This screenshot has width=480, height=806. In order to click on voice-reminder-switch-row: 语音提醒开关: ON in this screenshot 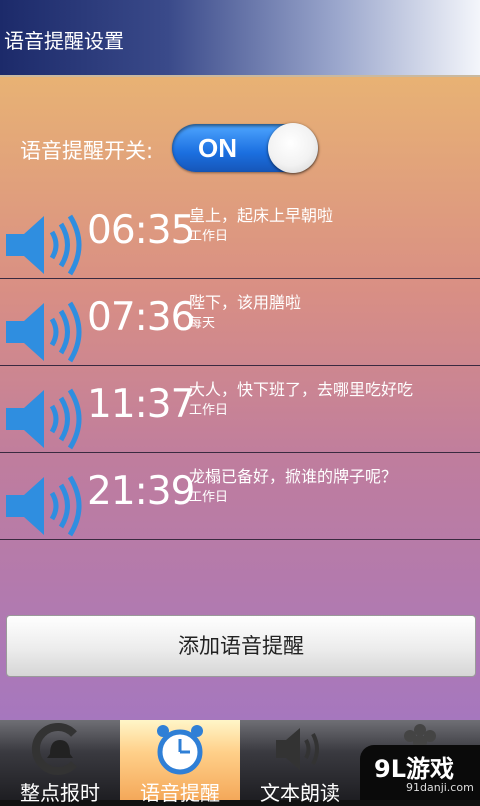, I will do `click(240, 148)`.